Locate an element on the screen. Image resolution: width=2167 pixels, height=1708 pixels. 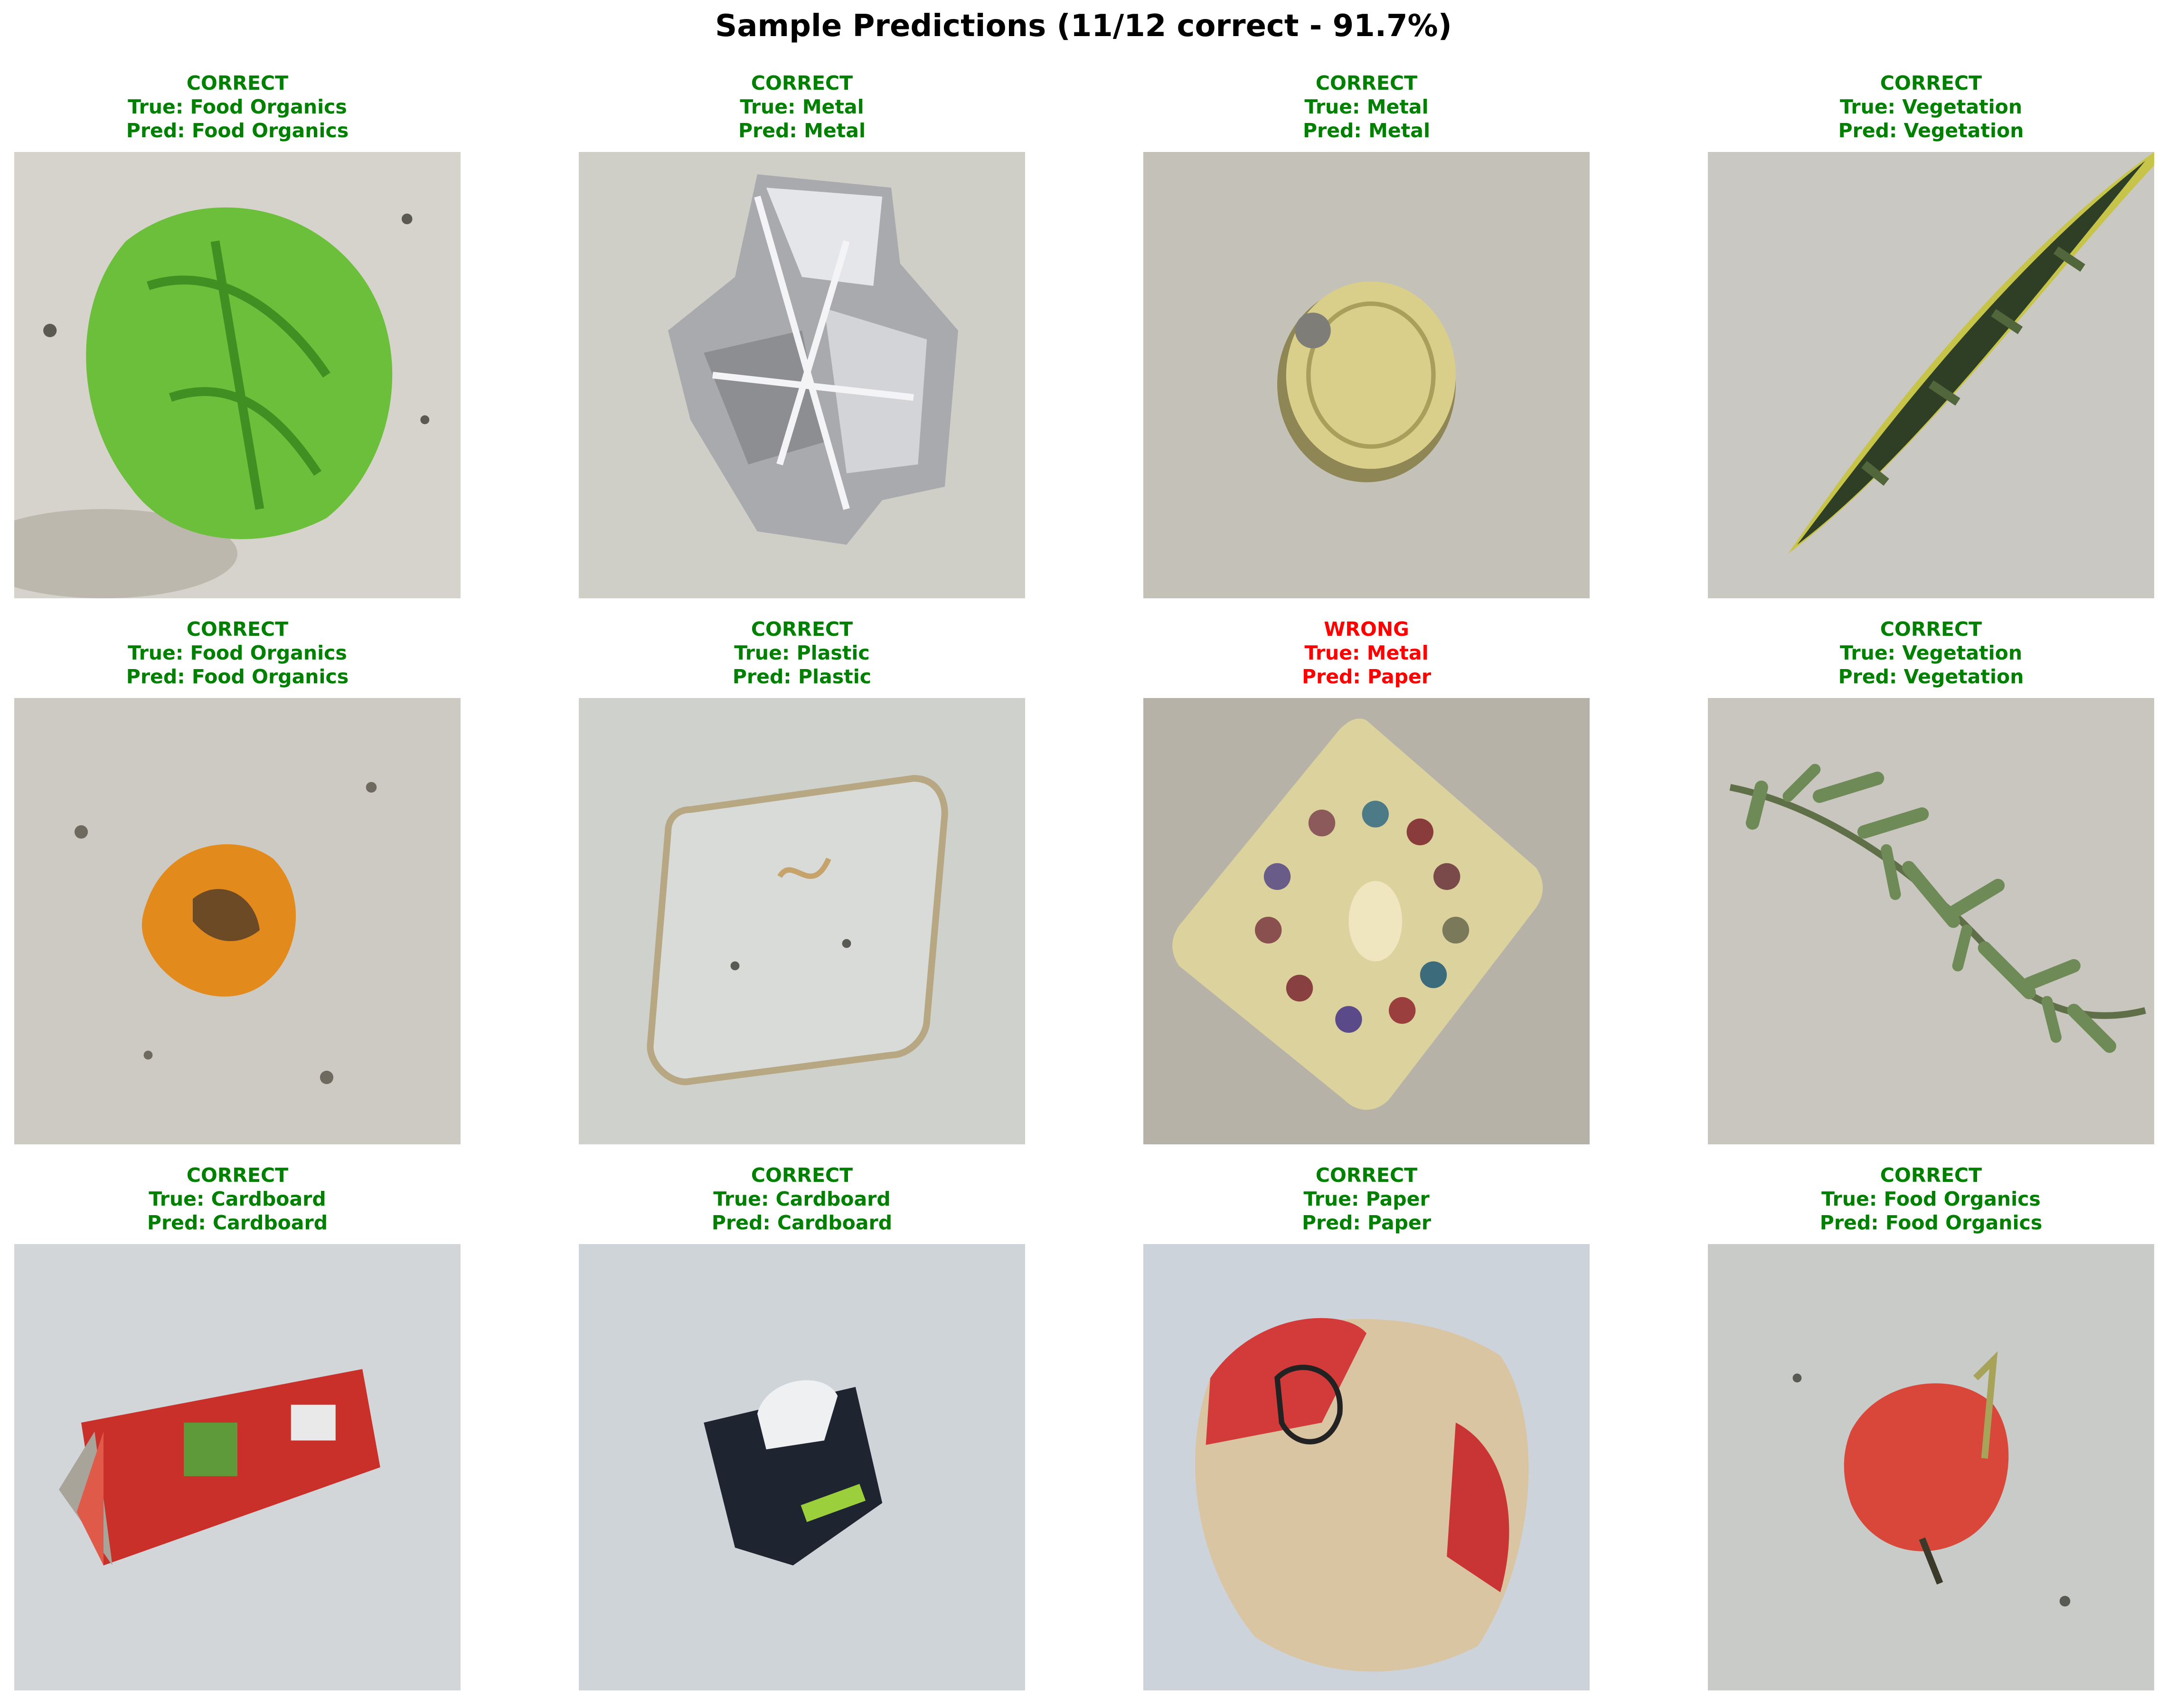
status-label: WRONG is located at coordinates (1366, 629).